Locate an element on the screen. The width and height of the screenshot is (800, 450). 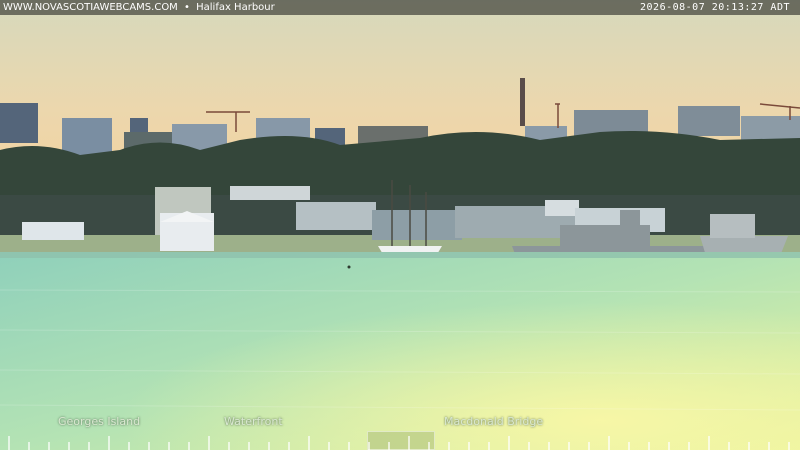
site-name: WWW.NOVASCOTIAWEBCAMS.COM is located at coordinates (90, 7).